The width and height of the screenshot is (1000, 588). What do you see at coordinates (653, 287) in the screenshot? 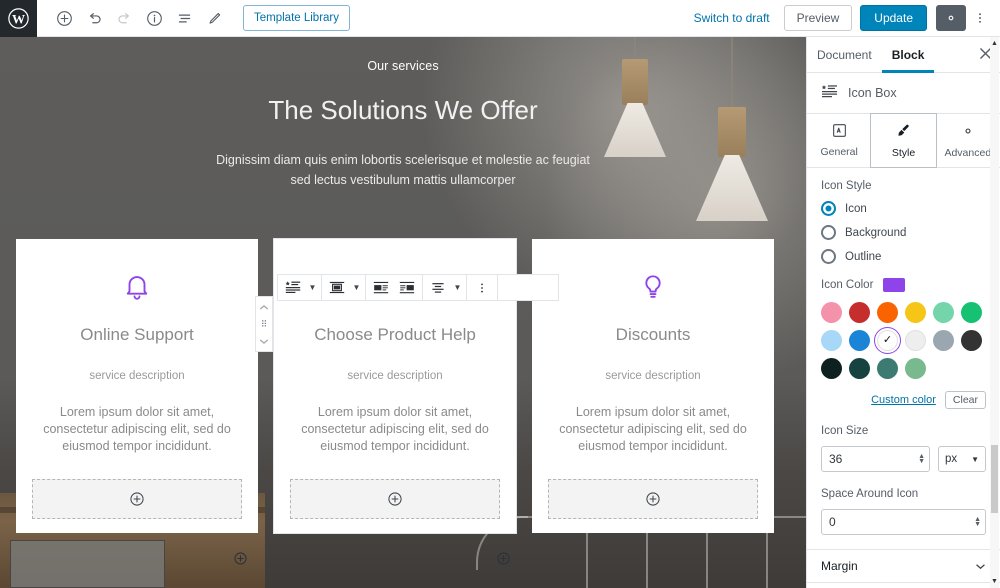
I see `lightbulb-icon` at bounding box center [653, 287].